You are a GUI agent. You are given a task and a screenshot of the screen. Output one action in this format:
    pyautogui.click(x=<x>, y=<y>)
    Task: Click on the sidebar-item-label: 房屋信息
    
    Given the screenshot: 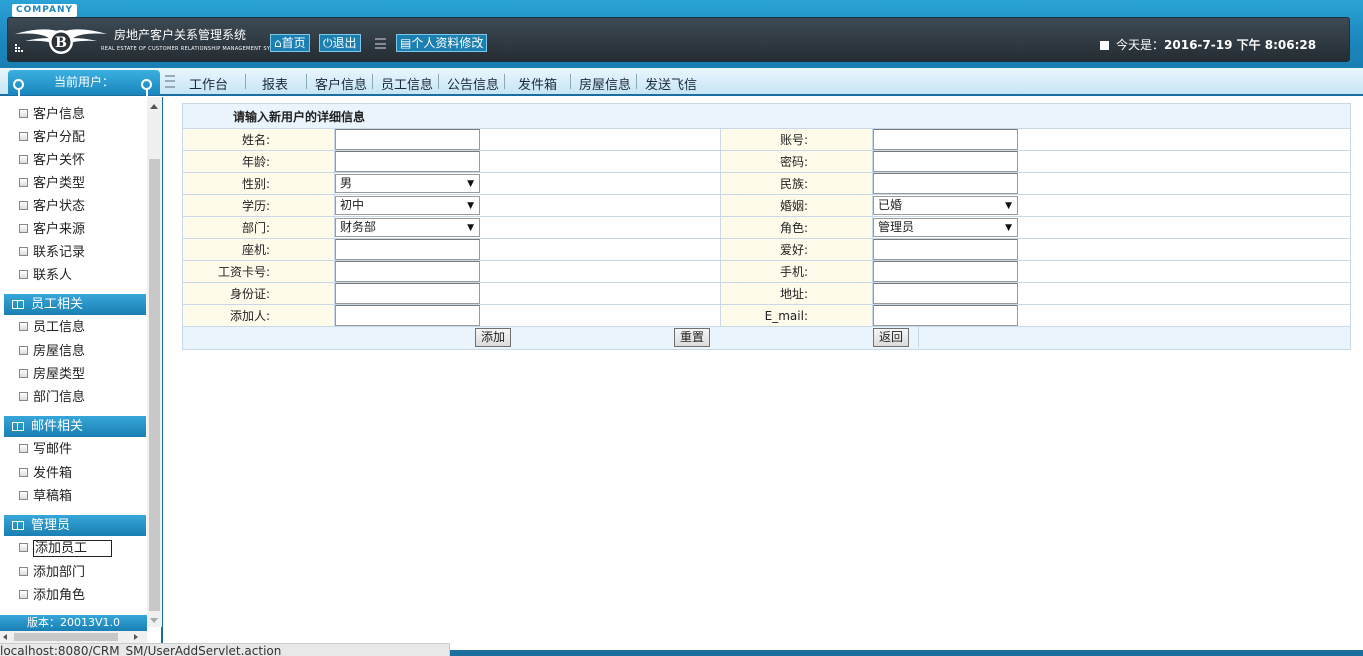 What is the action you would take?
    pyautogui.click(x=59, y=351)
    